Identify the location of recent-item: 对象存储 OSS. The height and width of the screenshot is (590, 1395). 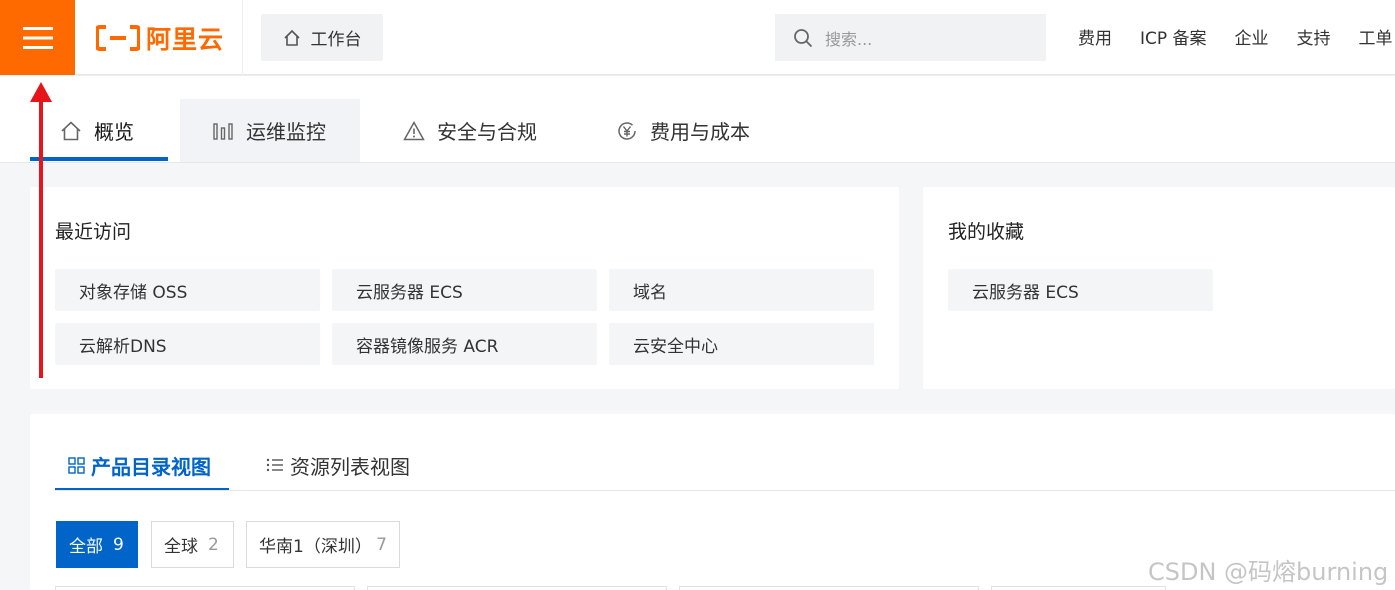
(187, 290).